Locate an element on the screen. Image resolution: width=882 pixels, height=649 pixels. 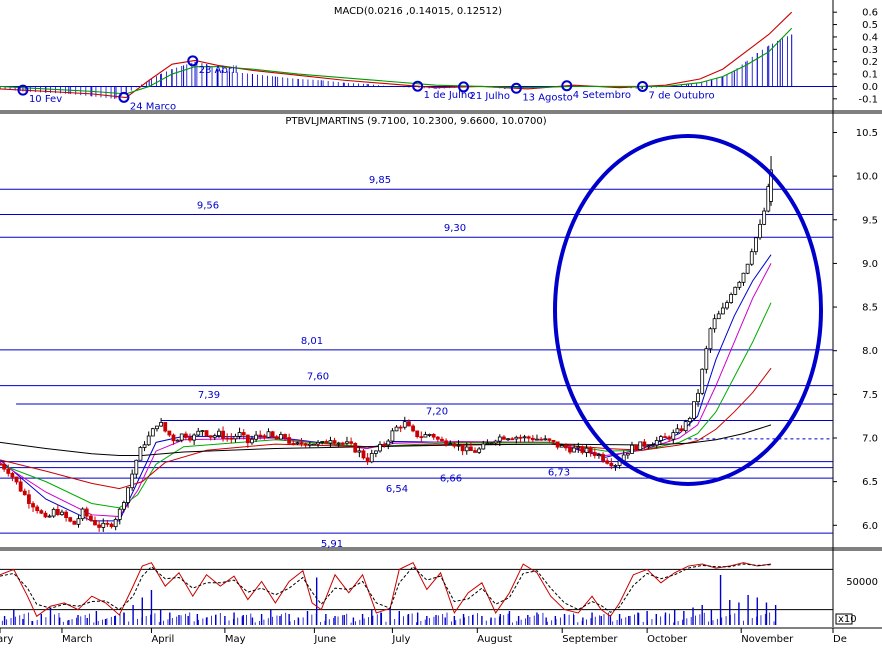
price-level-label: 7,39 is located at coordinates (209, 395).